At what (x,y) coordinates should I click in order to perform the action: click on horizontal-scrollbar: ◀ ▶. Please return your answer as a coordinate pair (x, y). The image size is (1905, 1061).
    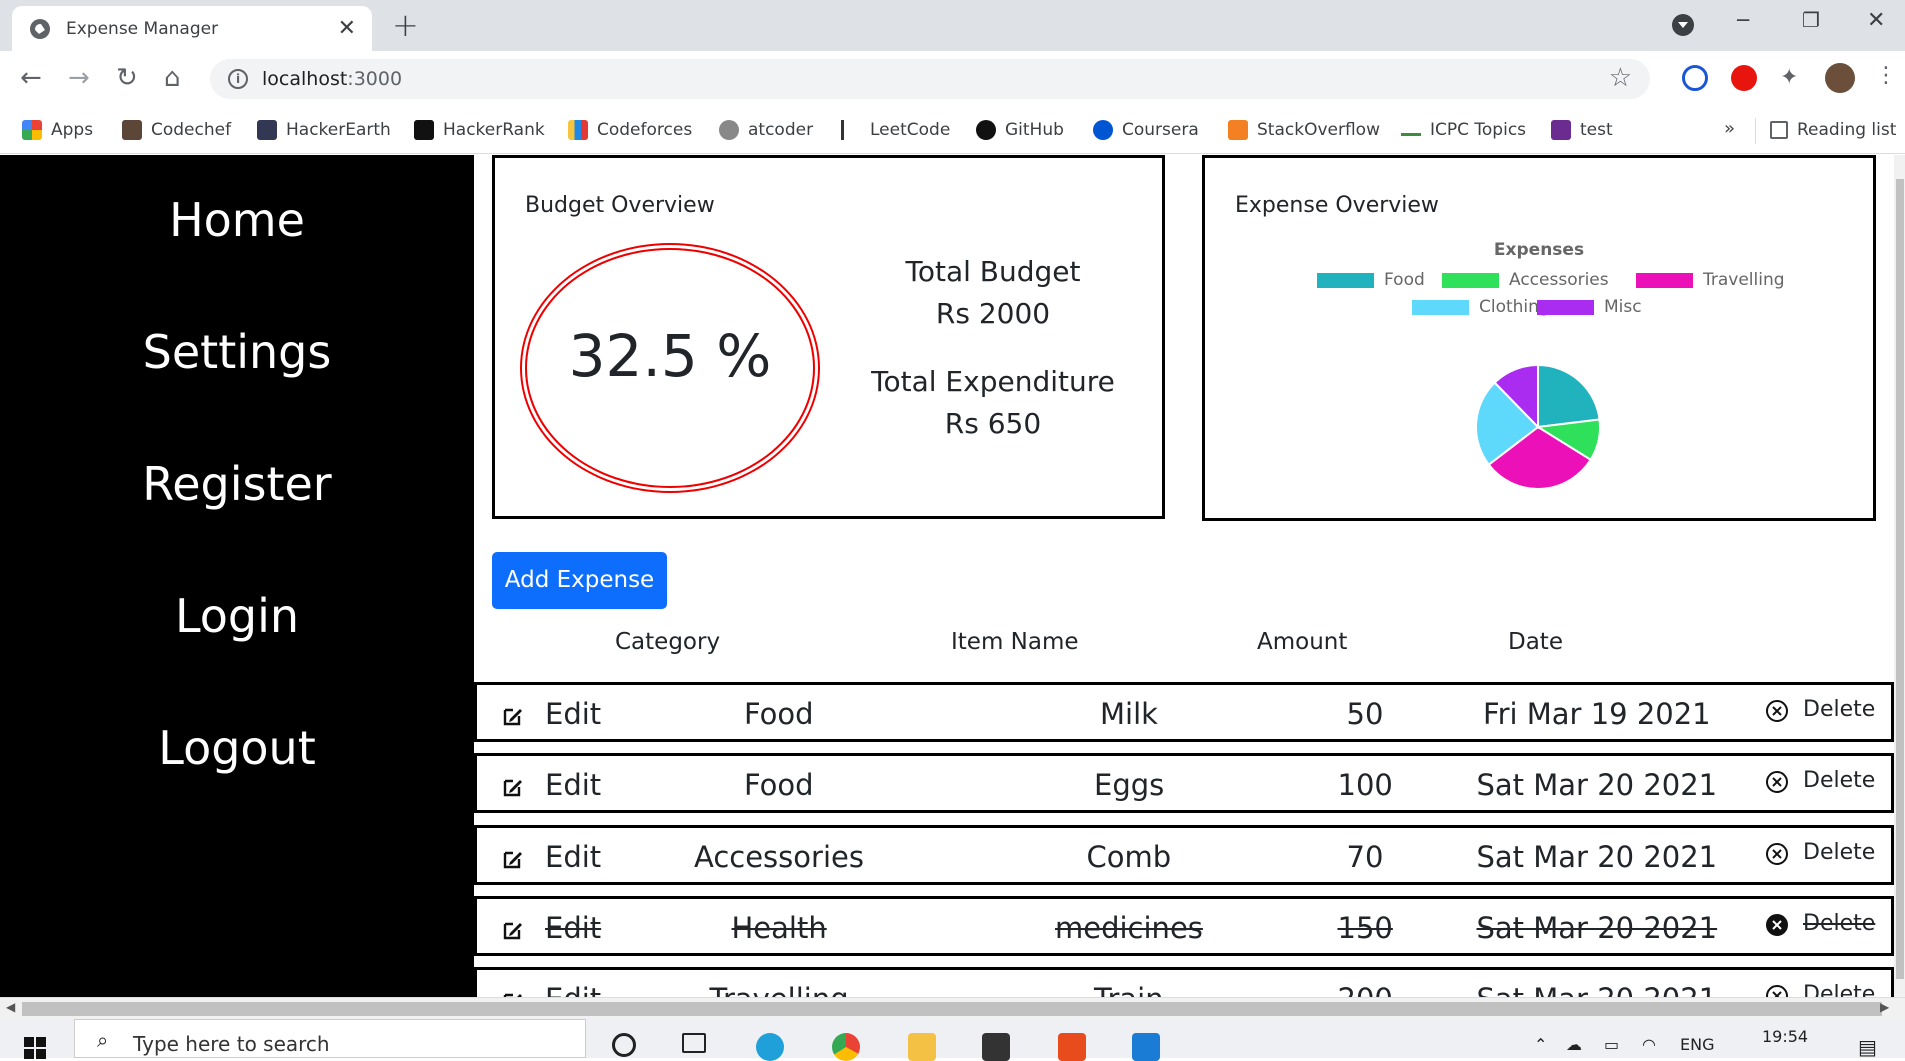
    Looking at the image, I should click on (952, 1008).